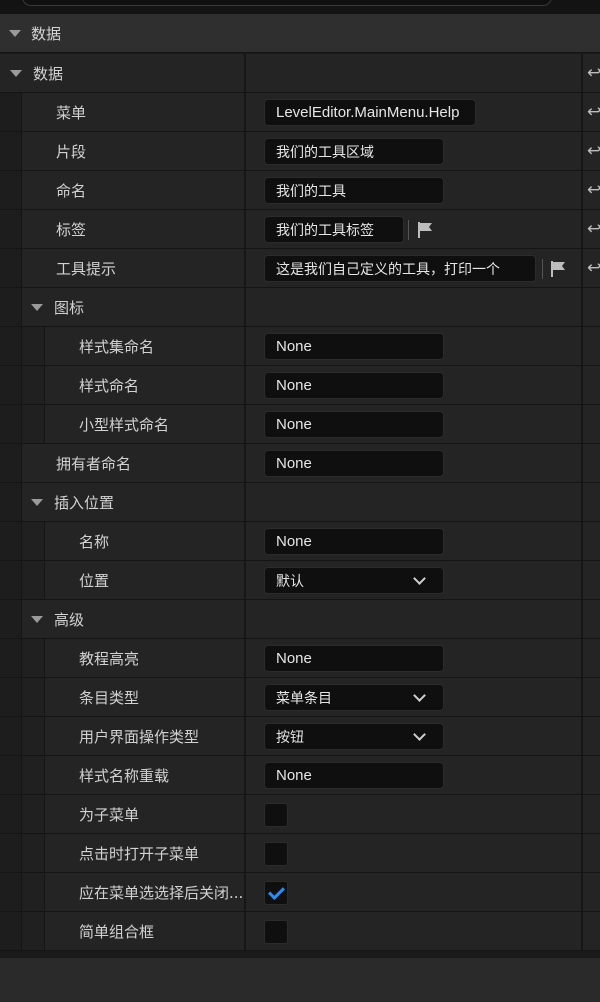  I want to click on ui-action-type-dropdown: 按钮, so click(354, 736).